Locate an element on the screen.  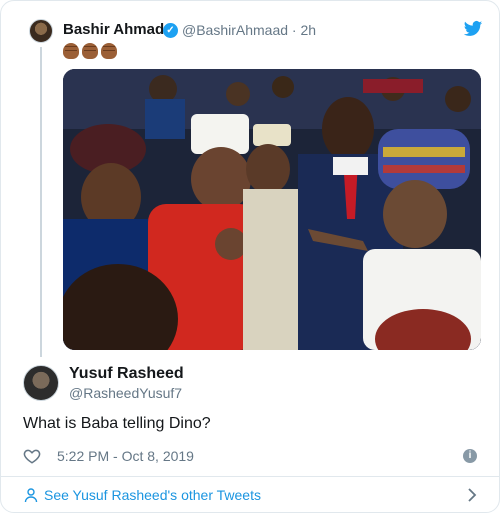
parent-author-handle: @BashirAhmaad · 2h is located at coordinates (249, 30).